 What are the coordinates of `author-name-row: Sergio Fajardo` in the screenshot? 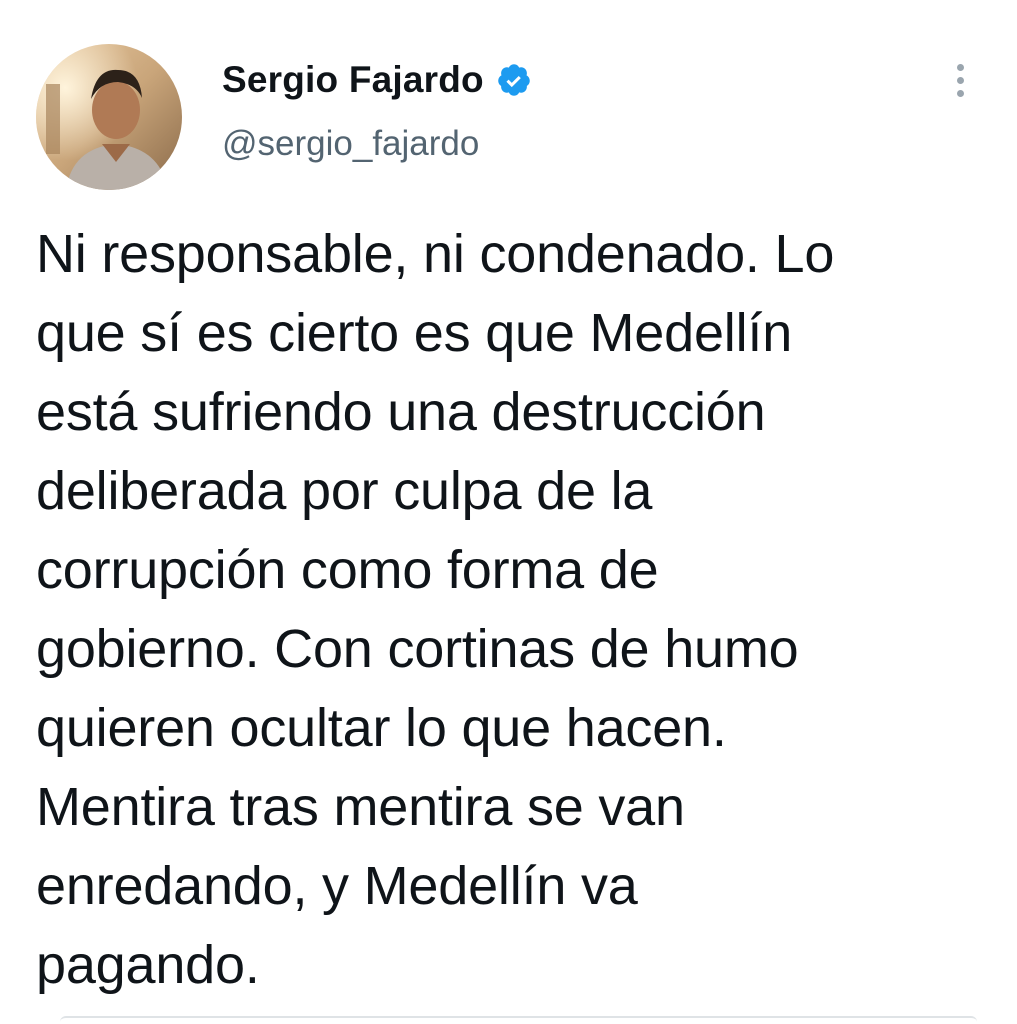 It's located at (377, 80).